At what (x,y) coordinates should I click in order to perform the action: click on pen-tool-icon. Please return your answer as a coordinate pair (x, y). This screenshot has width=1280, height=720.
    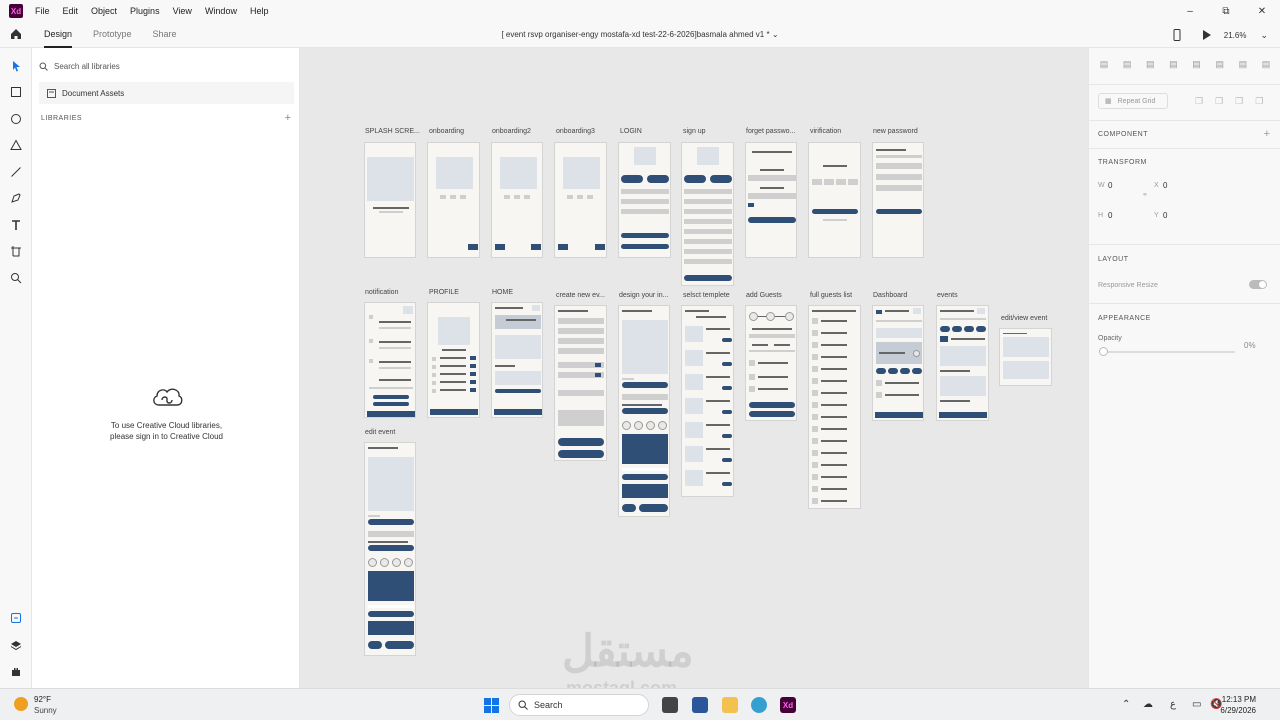
    Looking at the image, I should click on (16, 198).